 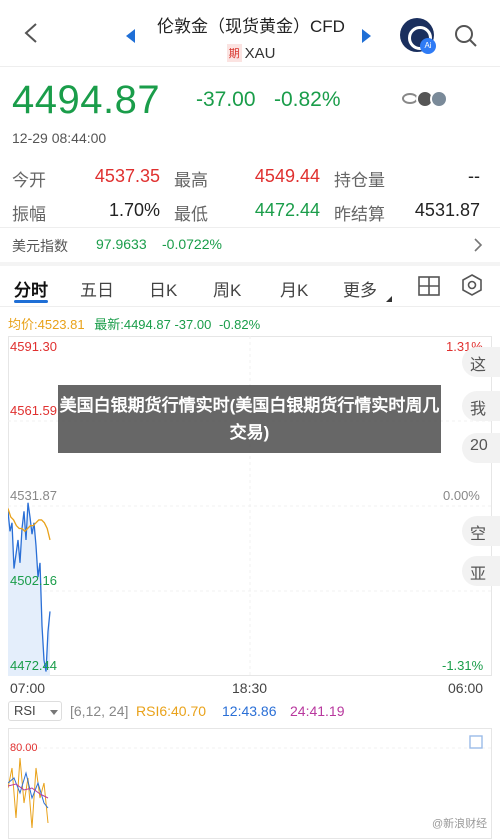 What do you see at coordinates (294, 288) in the screenshot?
I see `tab-monthly-k: 月K` at bounding box center [294, 288].